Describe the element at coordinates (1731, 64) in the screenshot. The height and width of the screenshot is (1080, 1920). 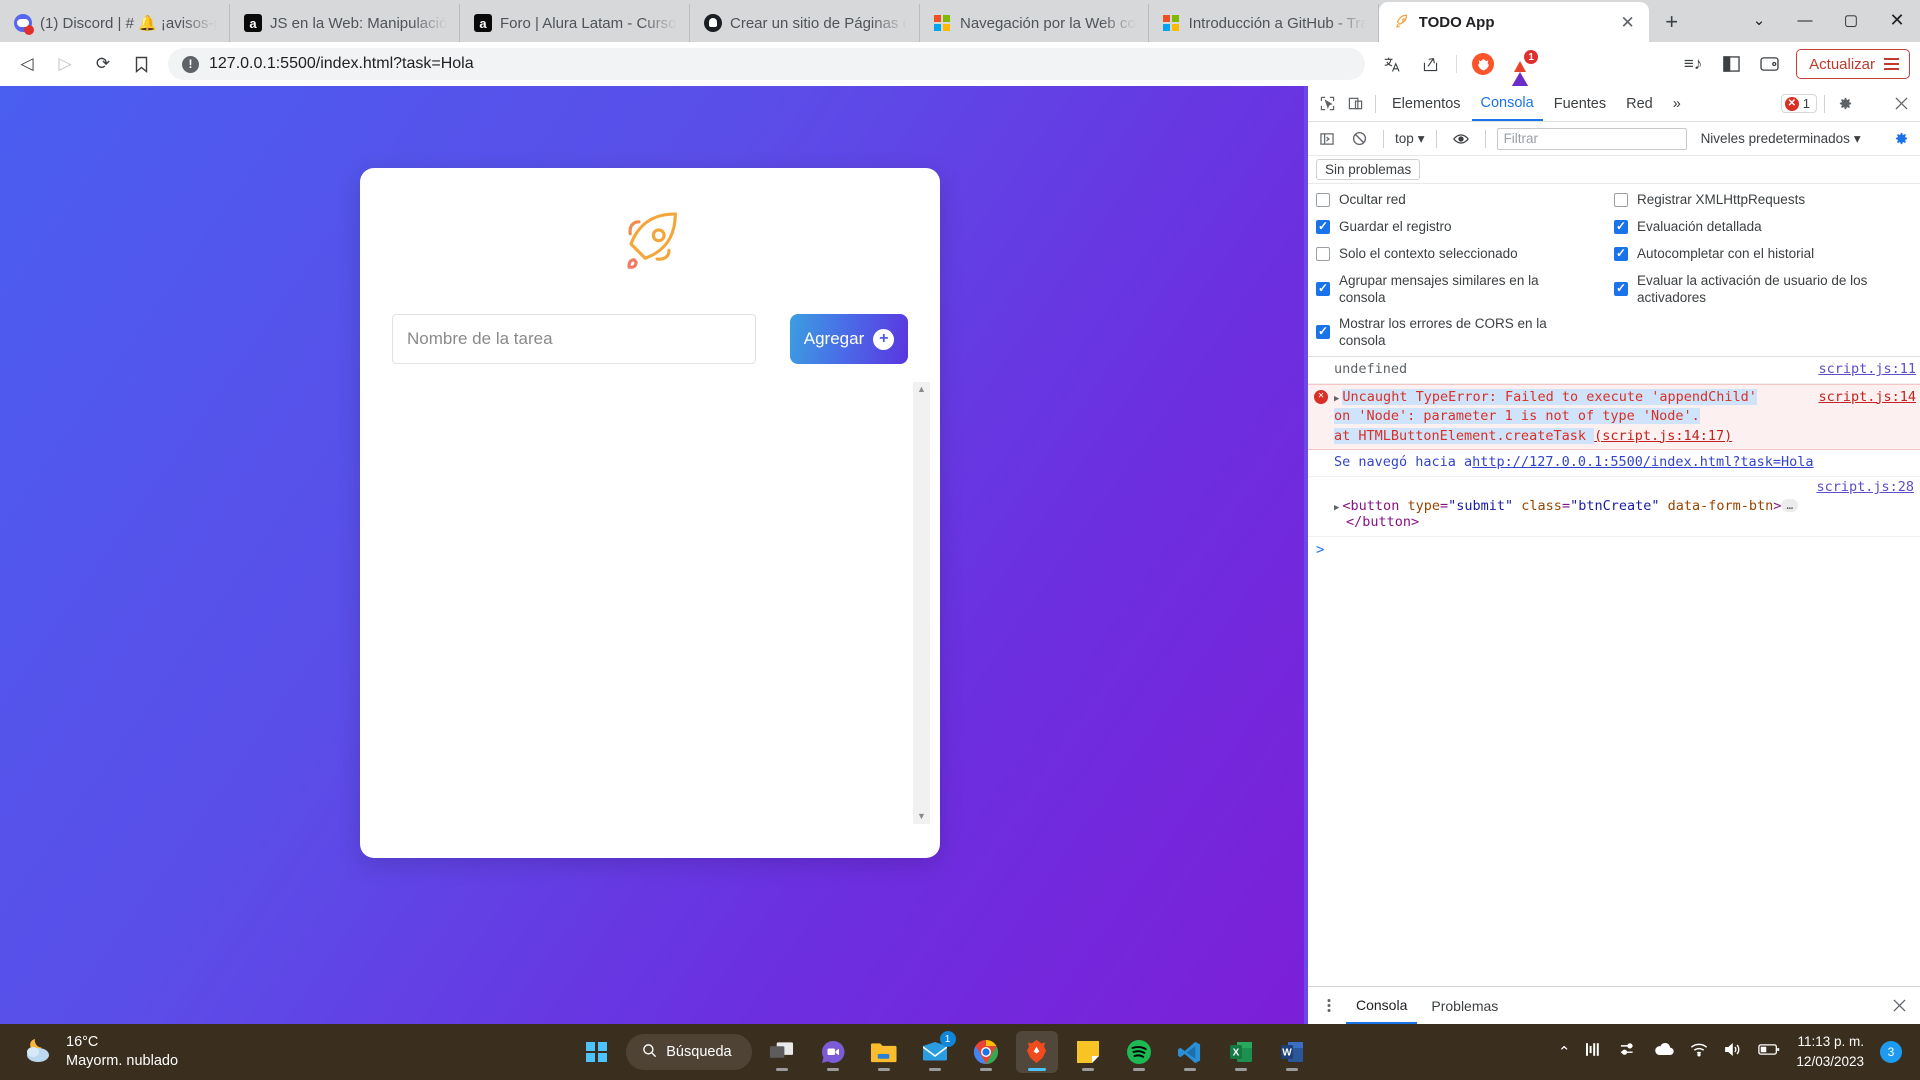
I see `sidebar-toggle-icon` at that location.